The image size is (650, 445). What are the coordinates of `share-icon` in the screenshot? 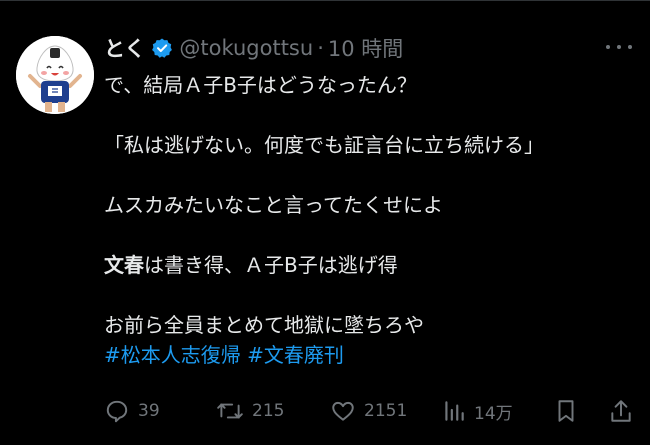 It's located at (621, 411).